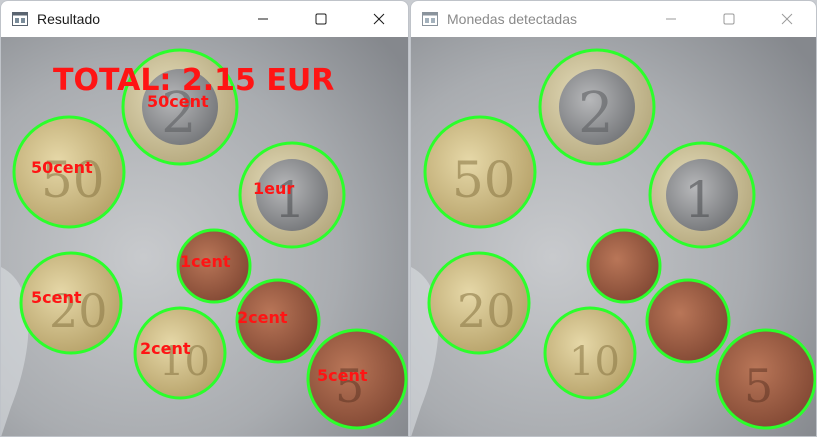 The height and width of the screenshot is (437, 817). Describe the element at coordinates (512, 19) in the screenshot. I see `window-title: Monedas detectadas` at that location.